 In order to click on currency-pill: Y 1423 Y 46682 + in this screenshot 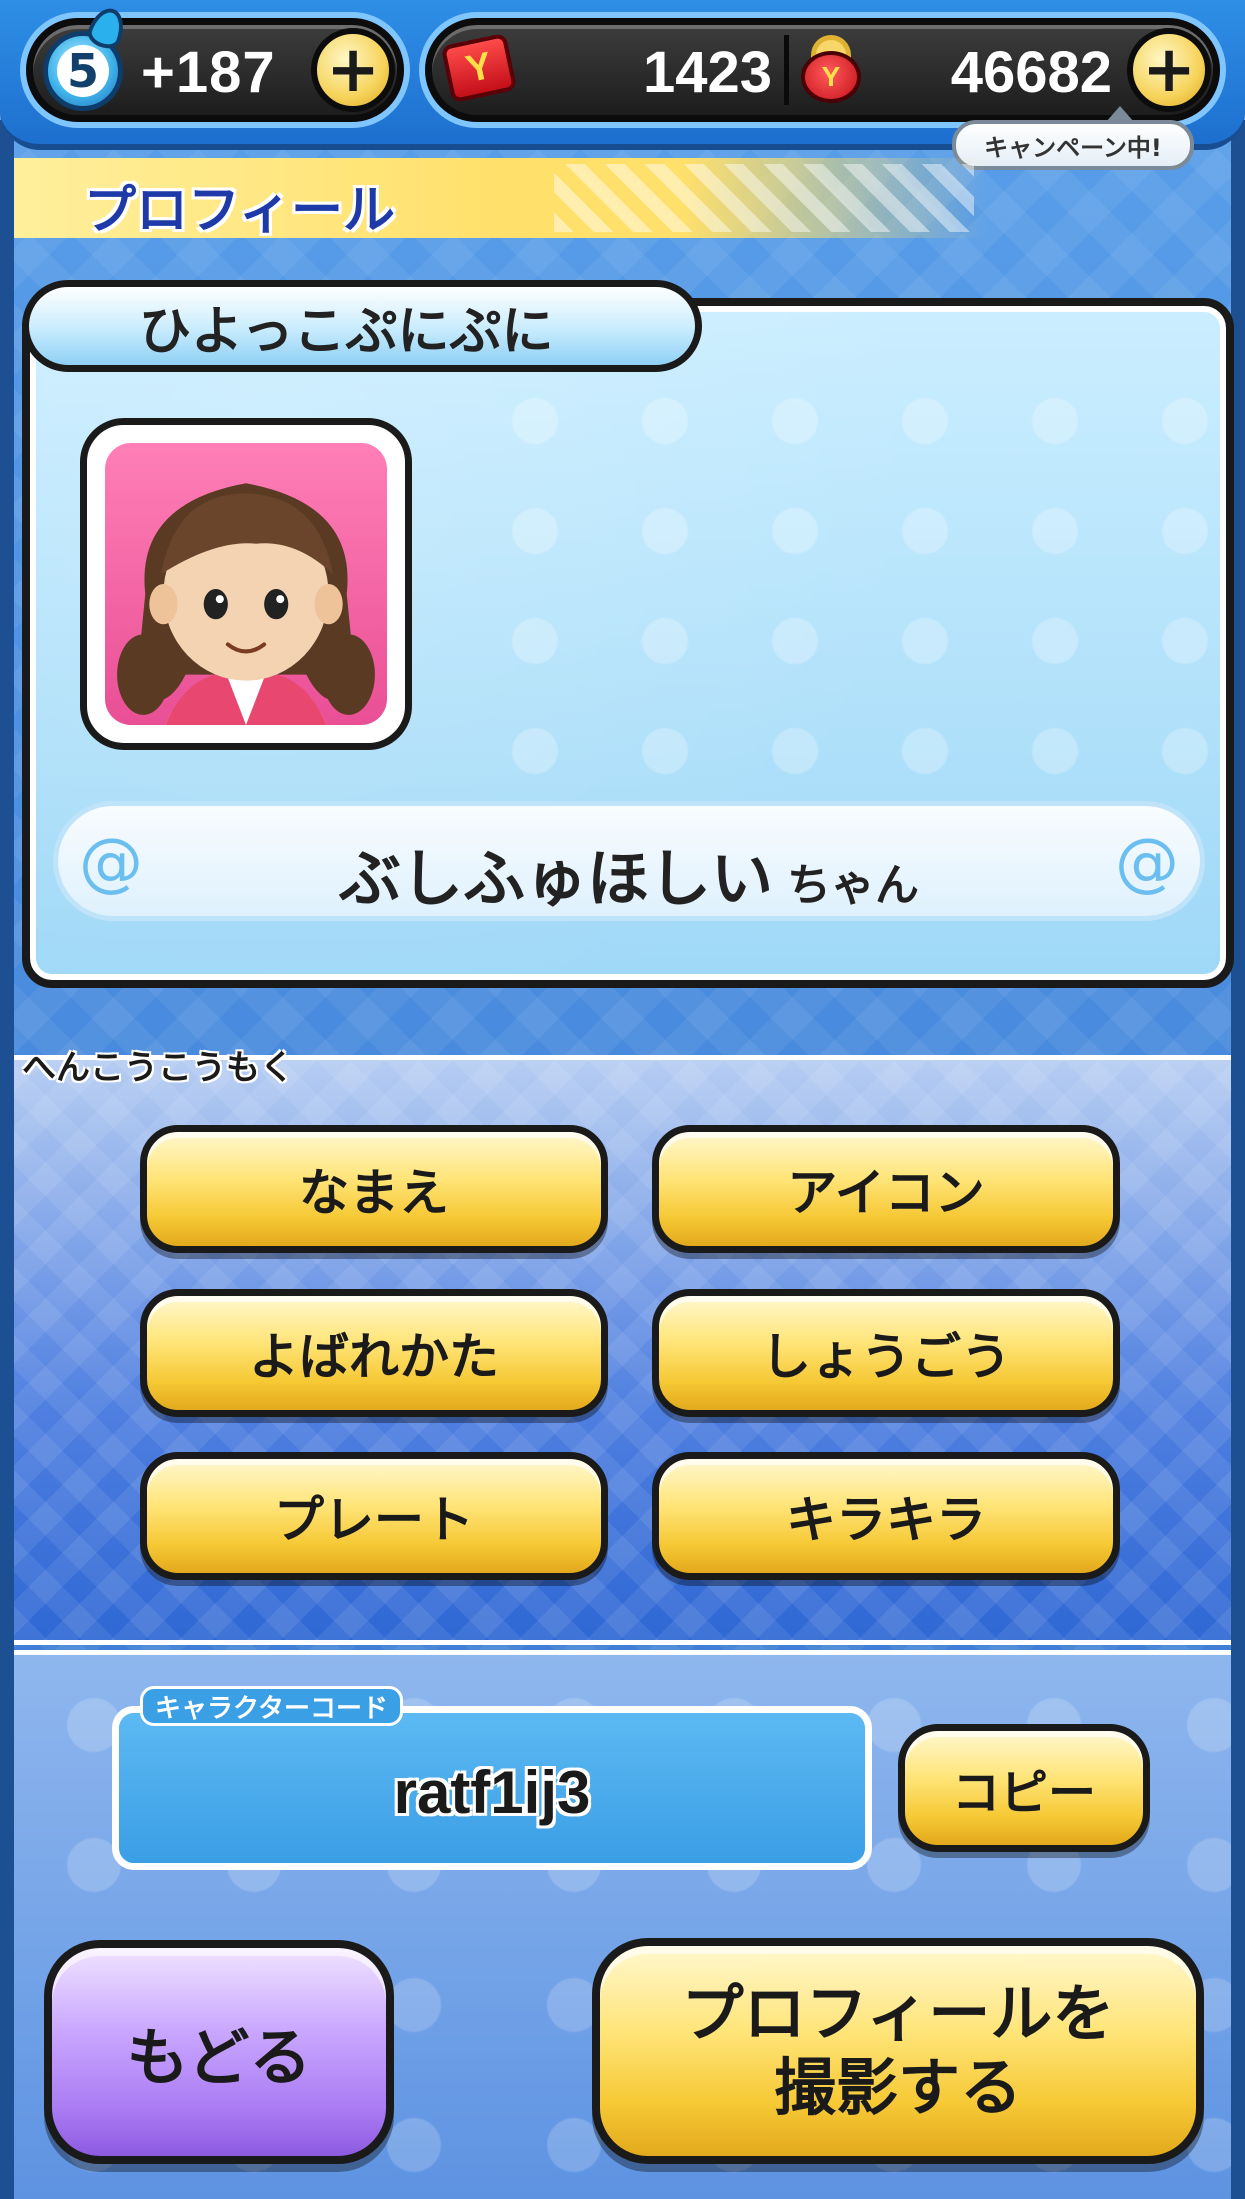, I will do `click(822, 70)`.